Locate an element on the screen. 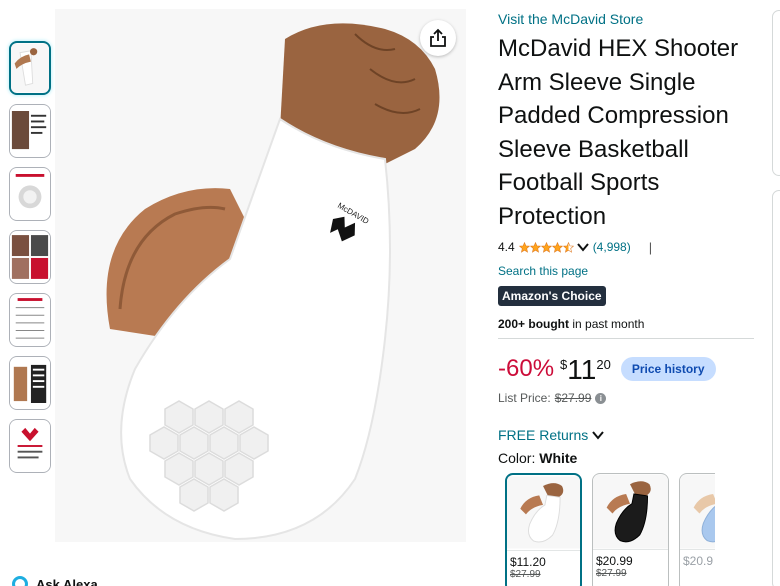  thumb-brand is located at coordinates (30, 446).